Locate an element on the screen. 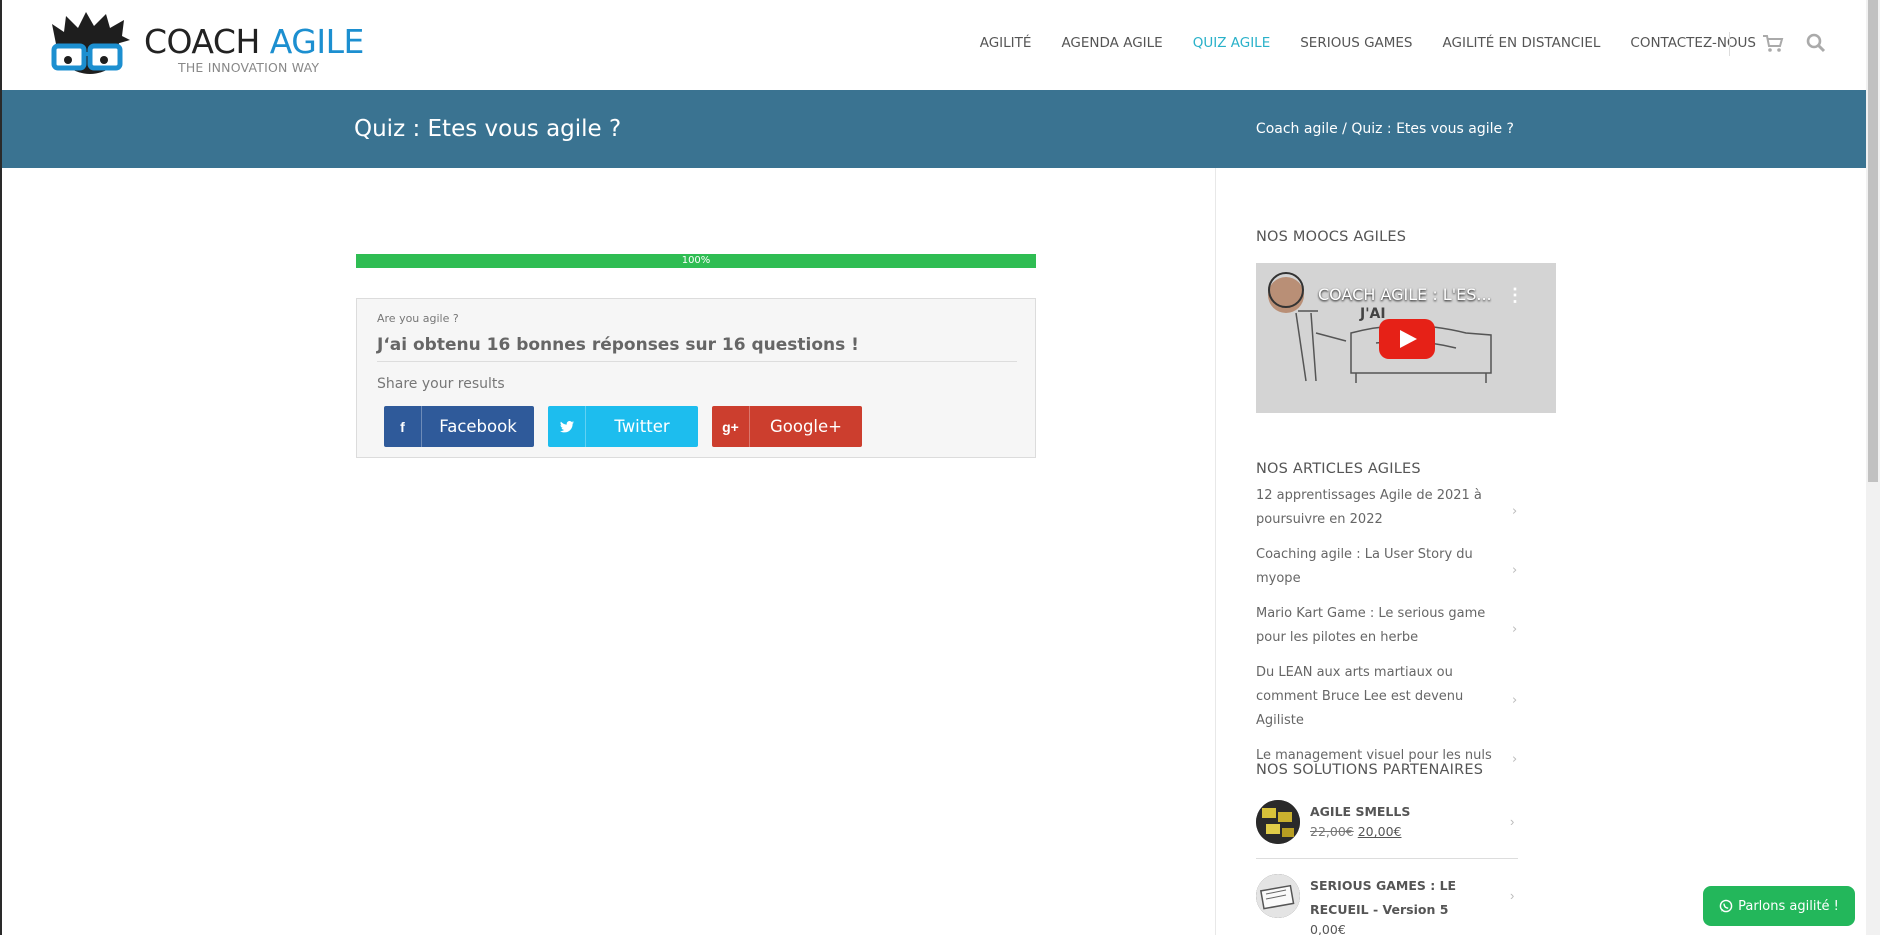 This screenshot has width=1880, height=935. nav-divider is located at coordinates (1729, 44).